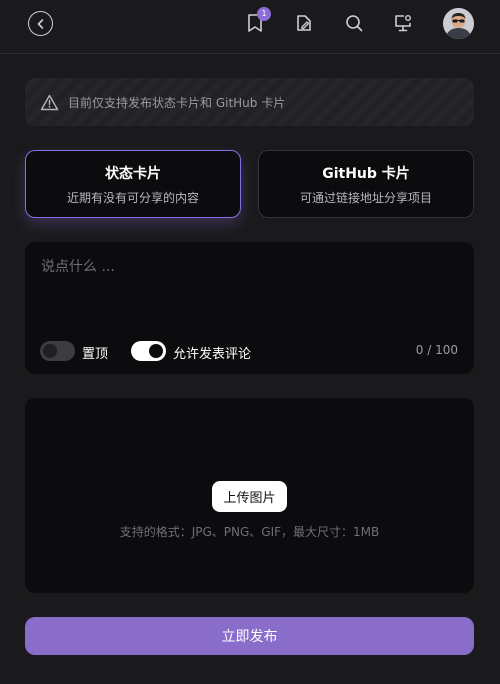 This screenshot has height=684, width=500. I want to click on edit-card-icon, so click(304, 23).